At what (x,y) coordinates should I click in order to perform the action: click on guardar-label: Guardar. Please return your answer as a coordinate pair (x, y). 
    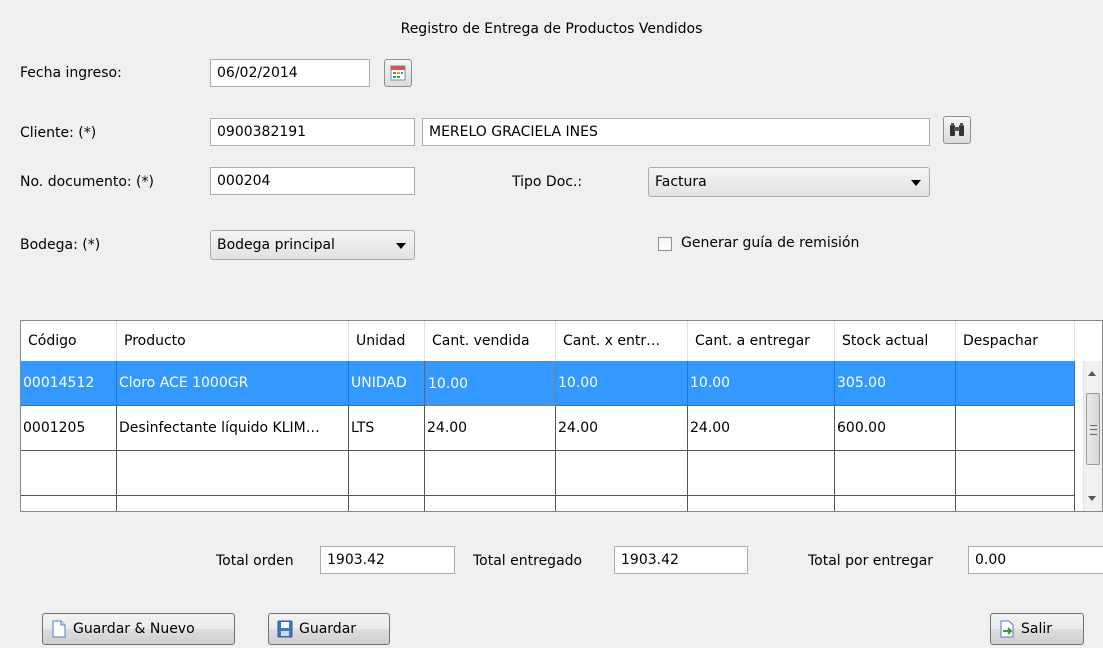
    Looking at the image, I should click on (328, 629).